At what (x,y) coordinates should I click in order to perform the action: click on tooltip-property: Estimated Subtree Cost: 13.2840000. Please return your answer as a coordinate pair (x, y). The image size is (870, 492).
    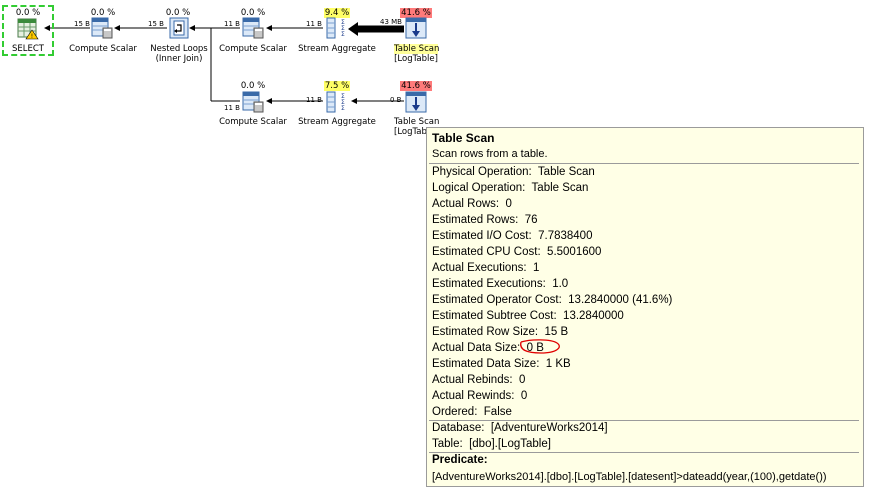
    Looking at the image, I should click on (528, 316).